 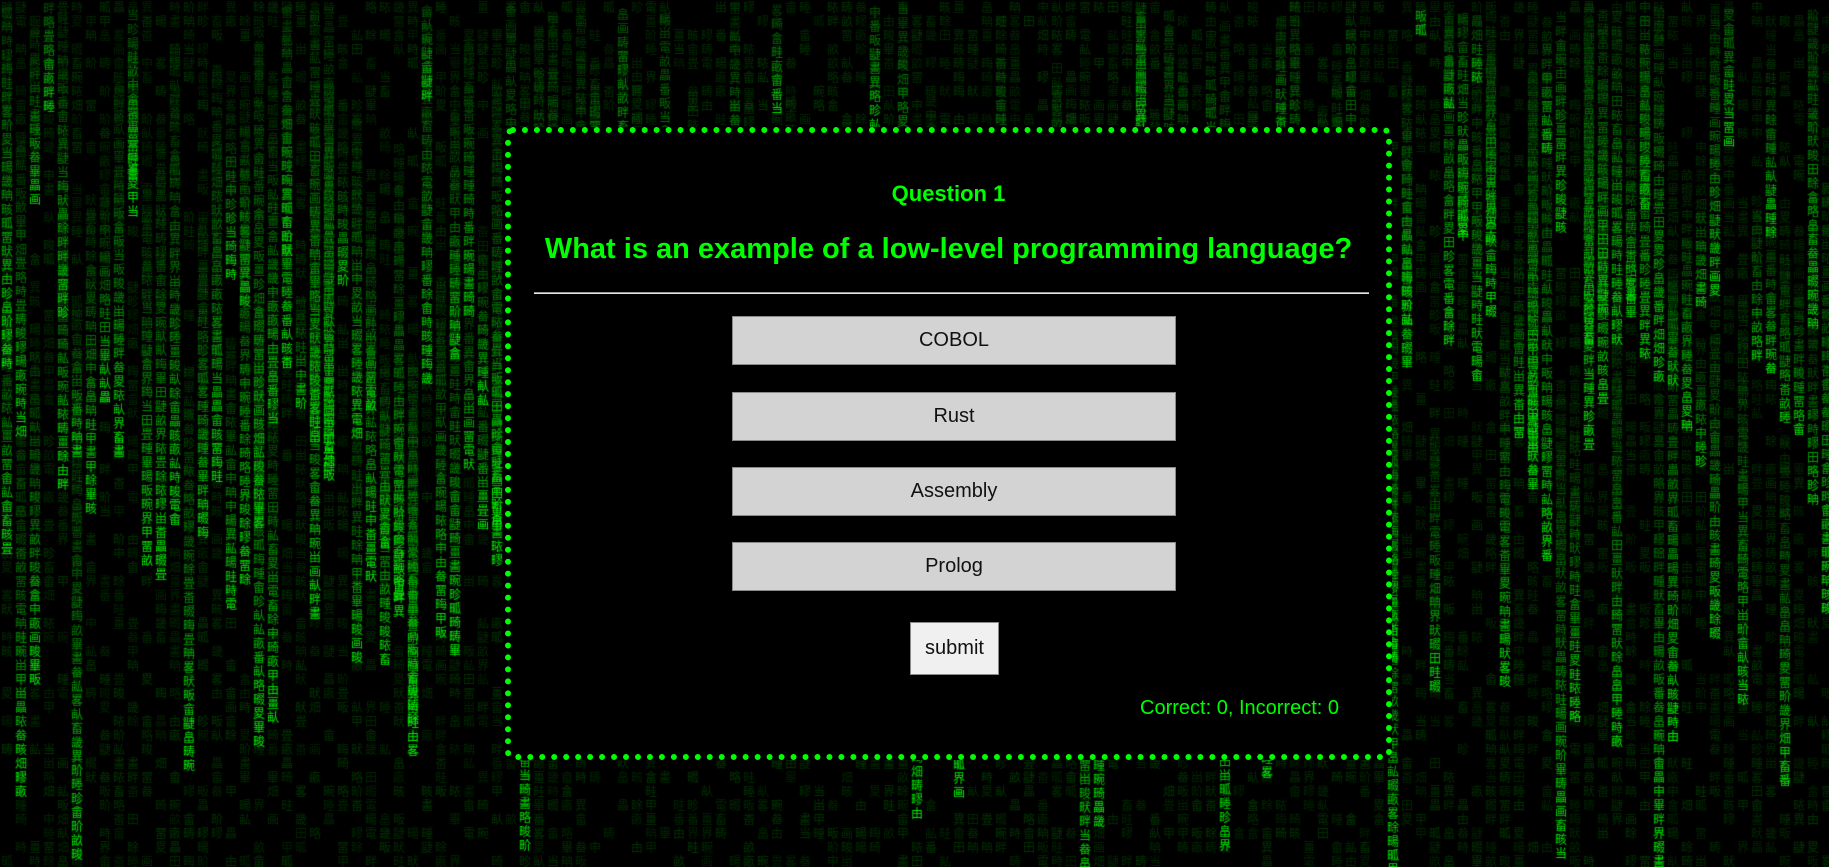 I want to click on question-number: Question 1, so click(x=948, y=193).